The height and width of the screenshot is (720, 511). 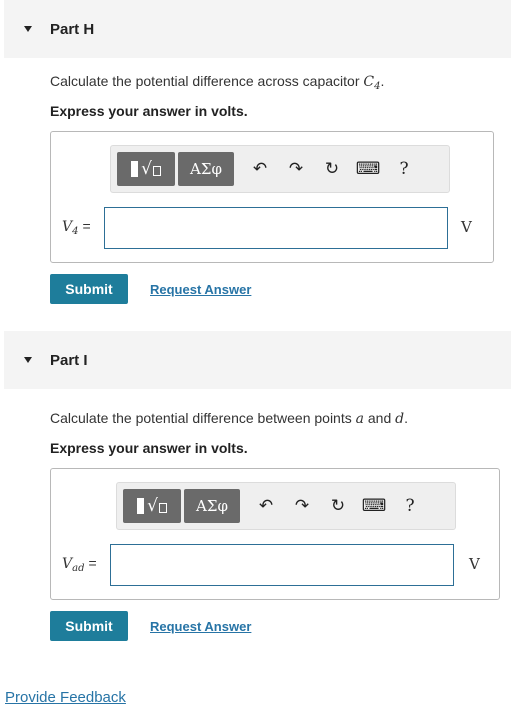 What do you see at coordinates (379, 418) in the screenshot?
I see `part-i-prompt-and: and` at bounding box center [379, 418].